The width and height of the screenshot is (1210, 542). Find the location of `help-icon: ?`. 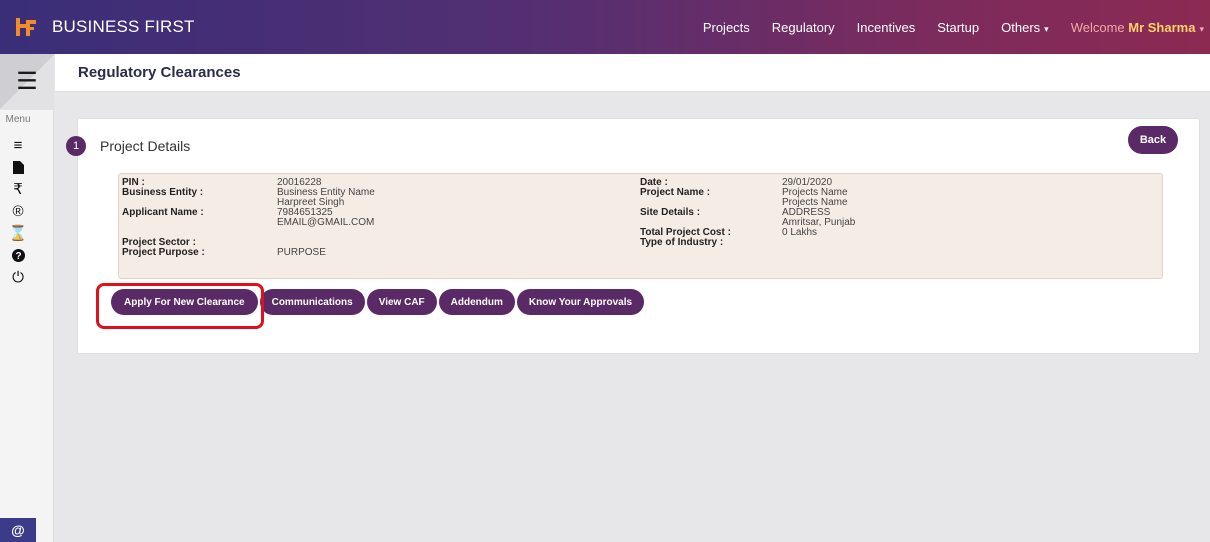

help-icon: ? is located at coordinates (18, 255).